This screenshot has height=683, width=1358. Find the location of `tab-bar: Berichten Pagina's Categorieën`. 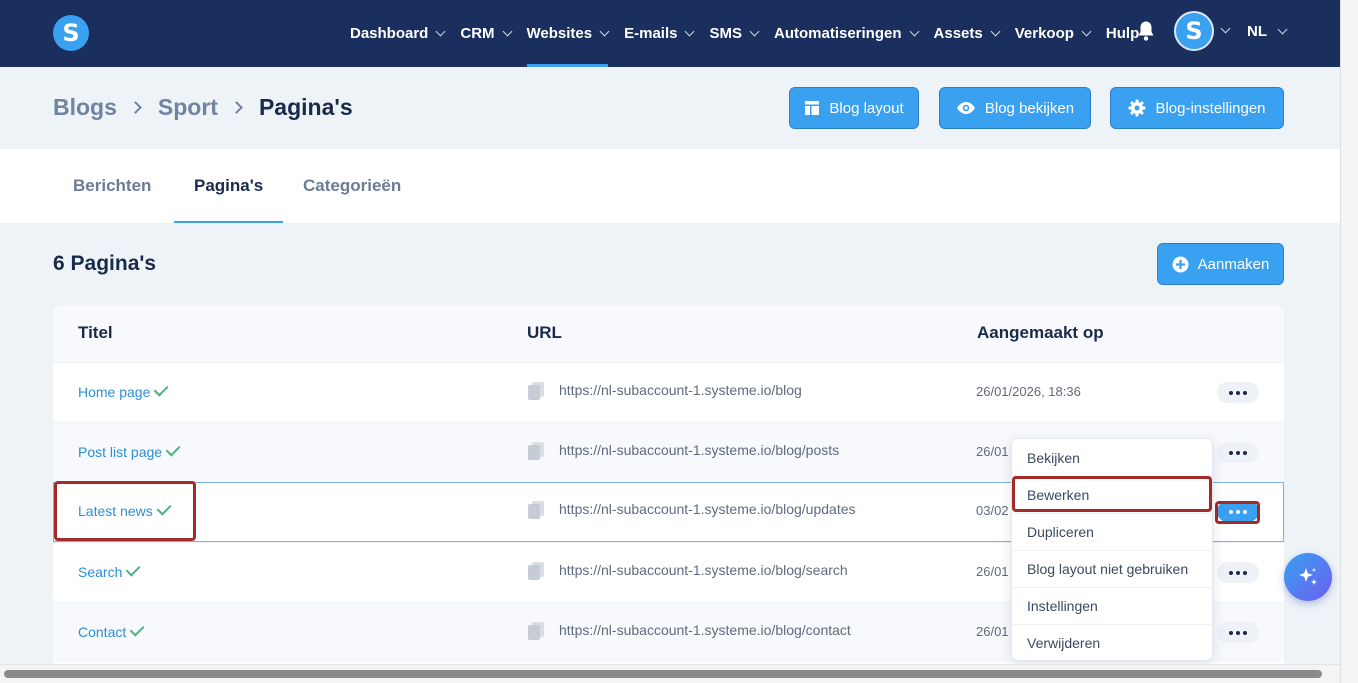

tab-bar: Berichten Pagina's Categorieën is located at coordinates (670, 186).